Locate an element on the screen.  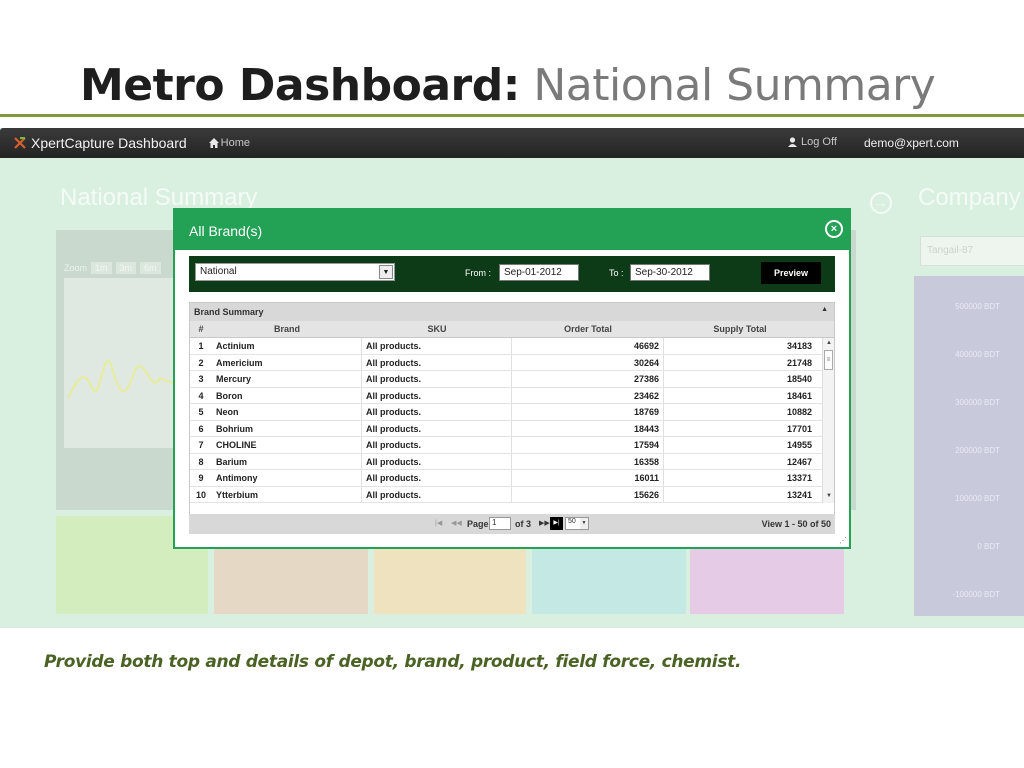
from-label: From : is located at coordinates (478, 273).